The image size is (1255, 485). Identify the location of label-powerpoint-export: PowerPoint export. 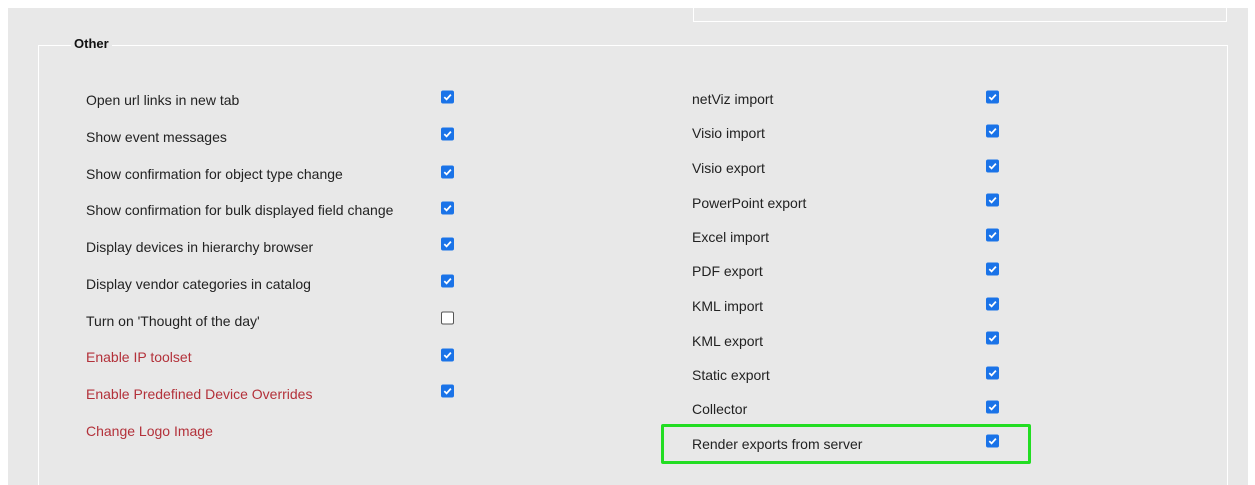
(749, 203).